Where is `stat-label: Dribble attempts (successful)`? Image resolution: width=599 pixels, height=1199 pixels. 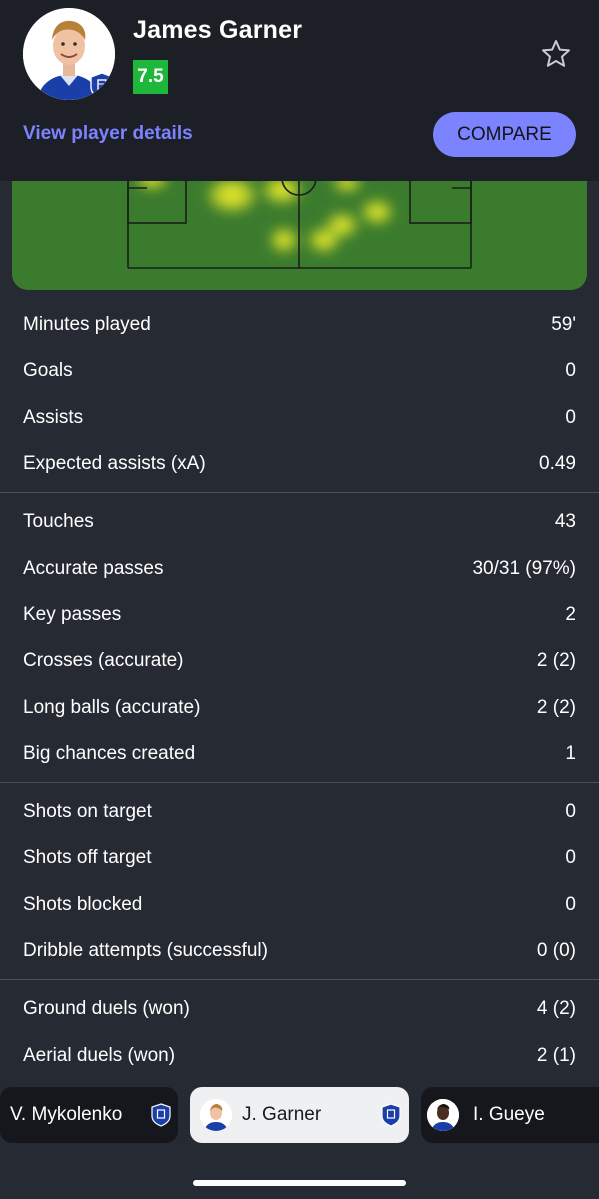 stat-label: Dribble attempts (successful) is located at coordinates (145, 950).